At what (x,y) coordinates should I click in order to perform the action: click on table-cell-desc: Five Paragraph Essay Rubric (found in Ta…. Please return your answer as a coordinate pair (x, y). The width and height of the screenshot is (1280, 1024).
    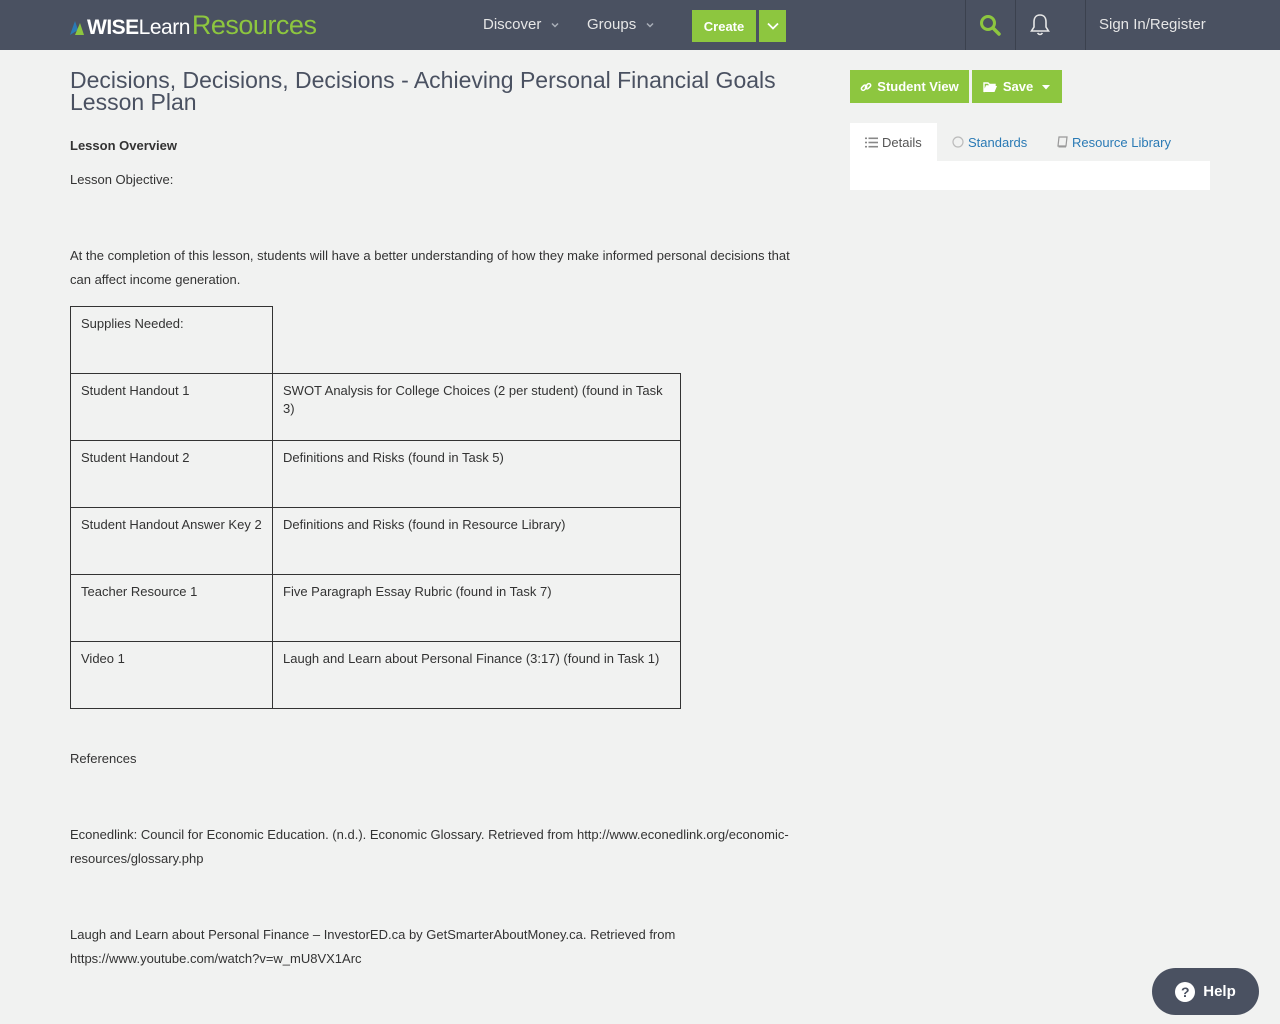
    Looking at the image, I should click on (476, 608).